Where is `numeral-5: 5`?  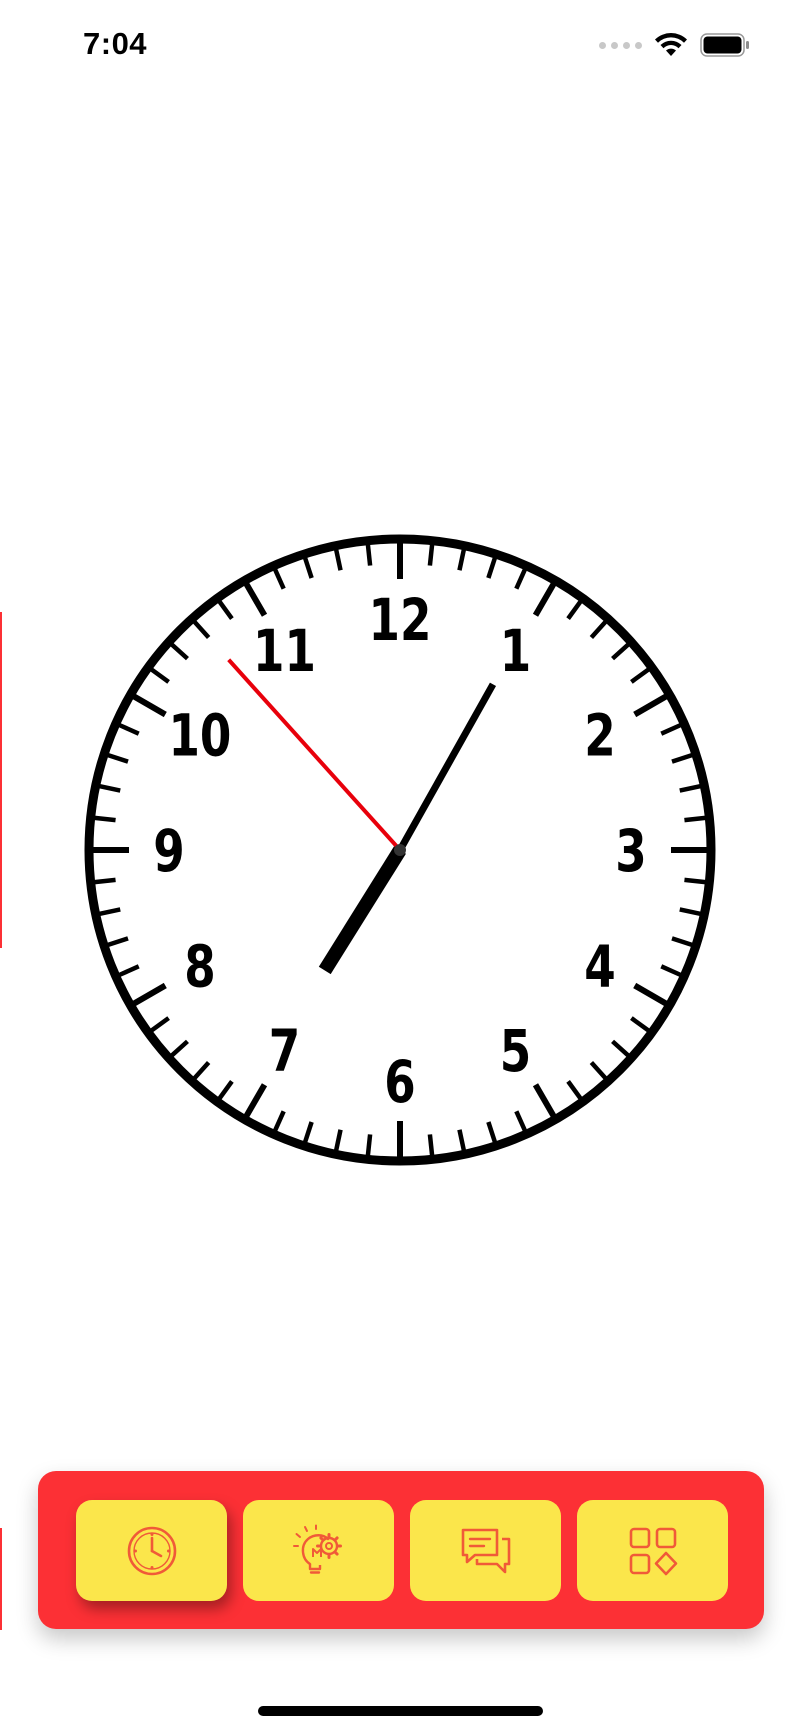
numeral-5: 5 is located at coordinates (515, 1052).